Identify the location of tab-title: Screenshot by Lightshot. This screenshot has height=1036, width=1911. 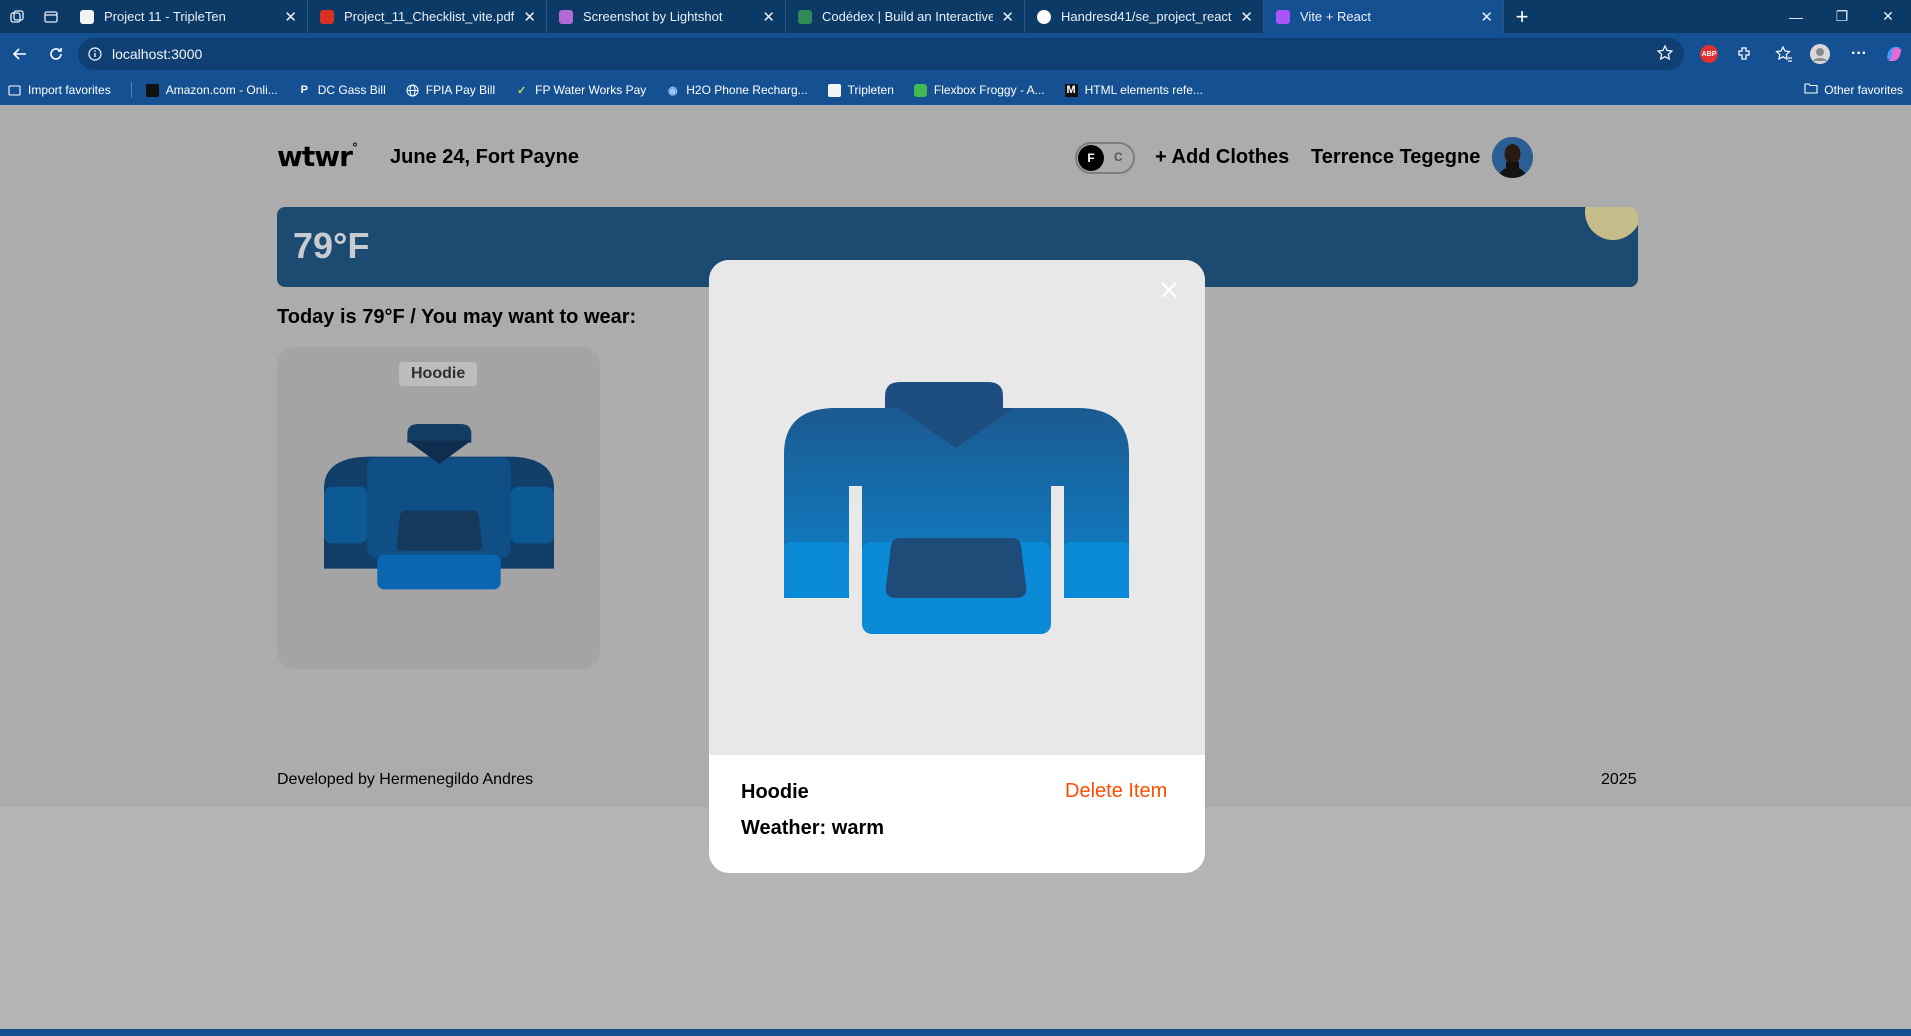
(653, 16).